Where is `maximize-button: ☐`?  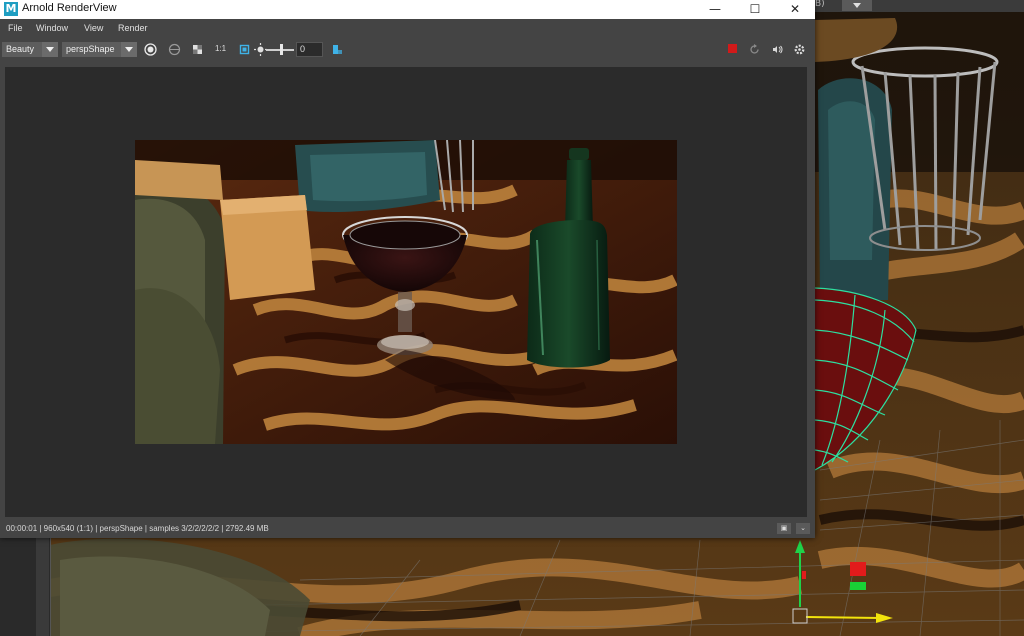
maximize-button: ☐ is located at coordinates (755, 9).